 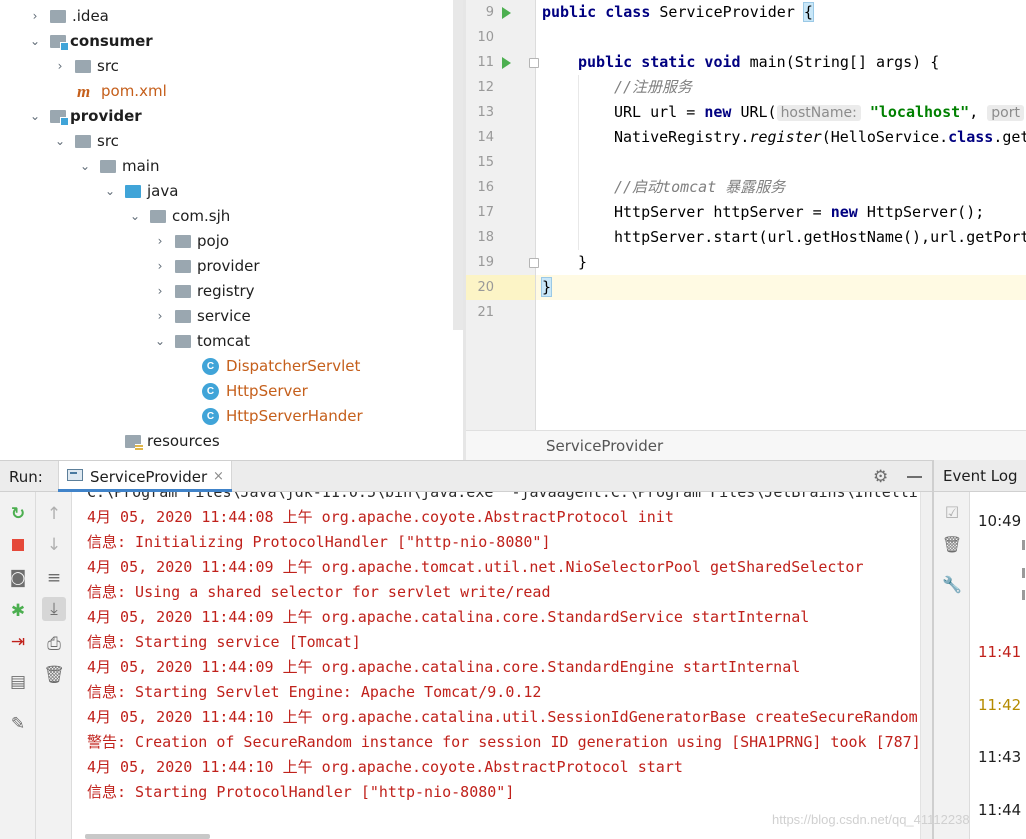 I want to click on line-number: 19, so click(x=485, y=262).